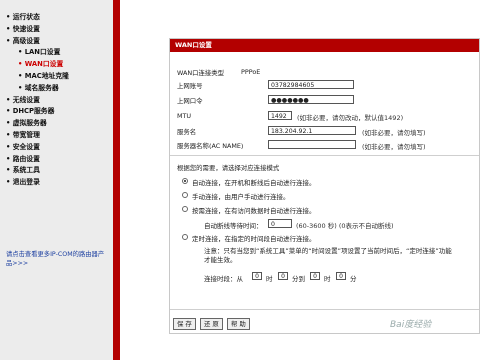  I want to click on hour-unit-2: 时, so click(327, 279).